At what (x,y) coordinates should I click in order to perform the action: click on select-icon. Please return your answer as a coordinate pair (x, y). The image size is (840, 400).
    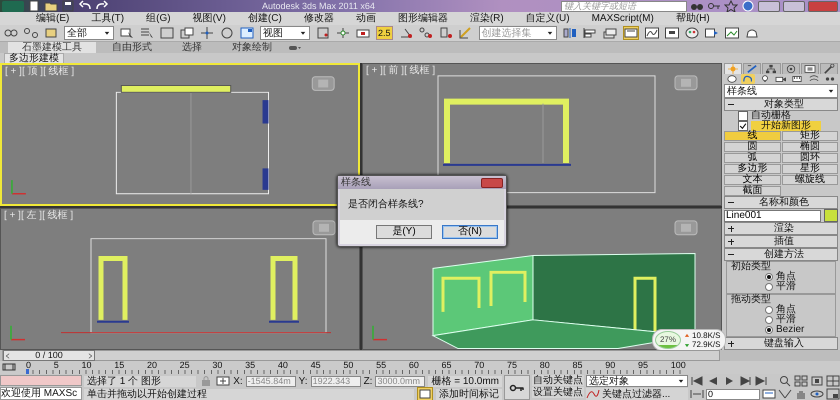
    Looking at the image, I should click on (127, 33).